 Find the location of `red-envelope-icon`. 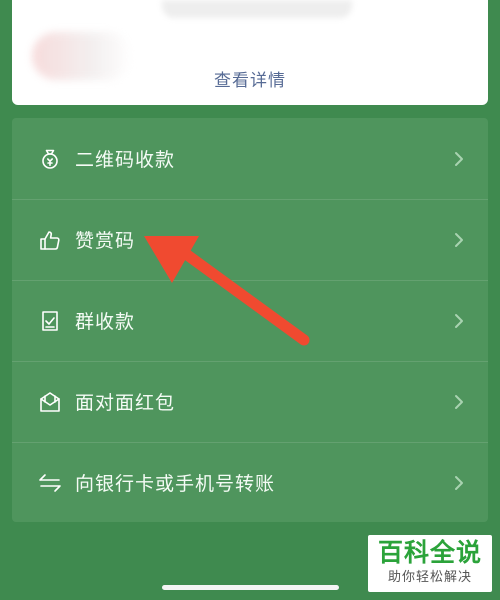

red-envelope-icon is located at coordinates (50, 402).